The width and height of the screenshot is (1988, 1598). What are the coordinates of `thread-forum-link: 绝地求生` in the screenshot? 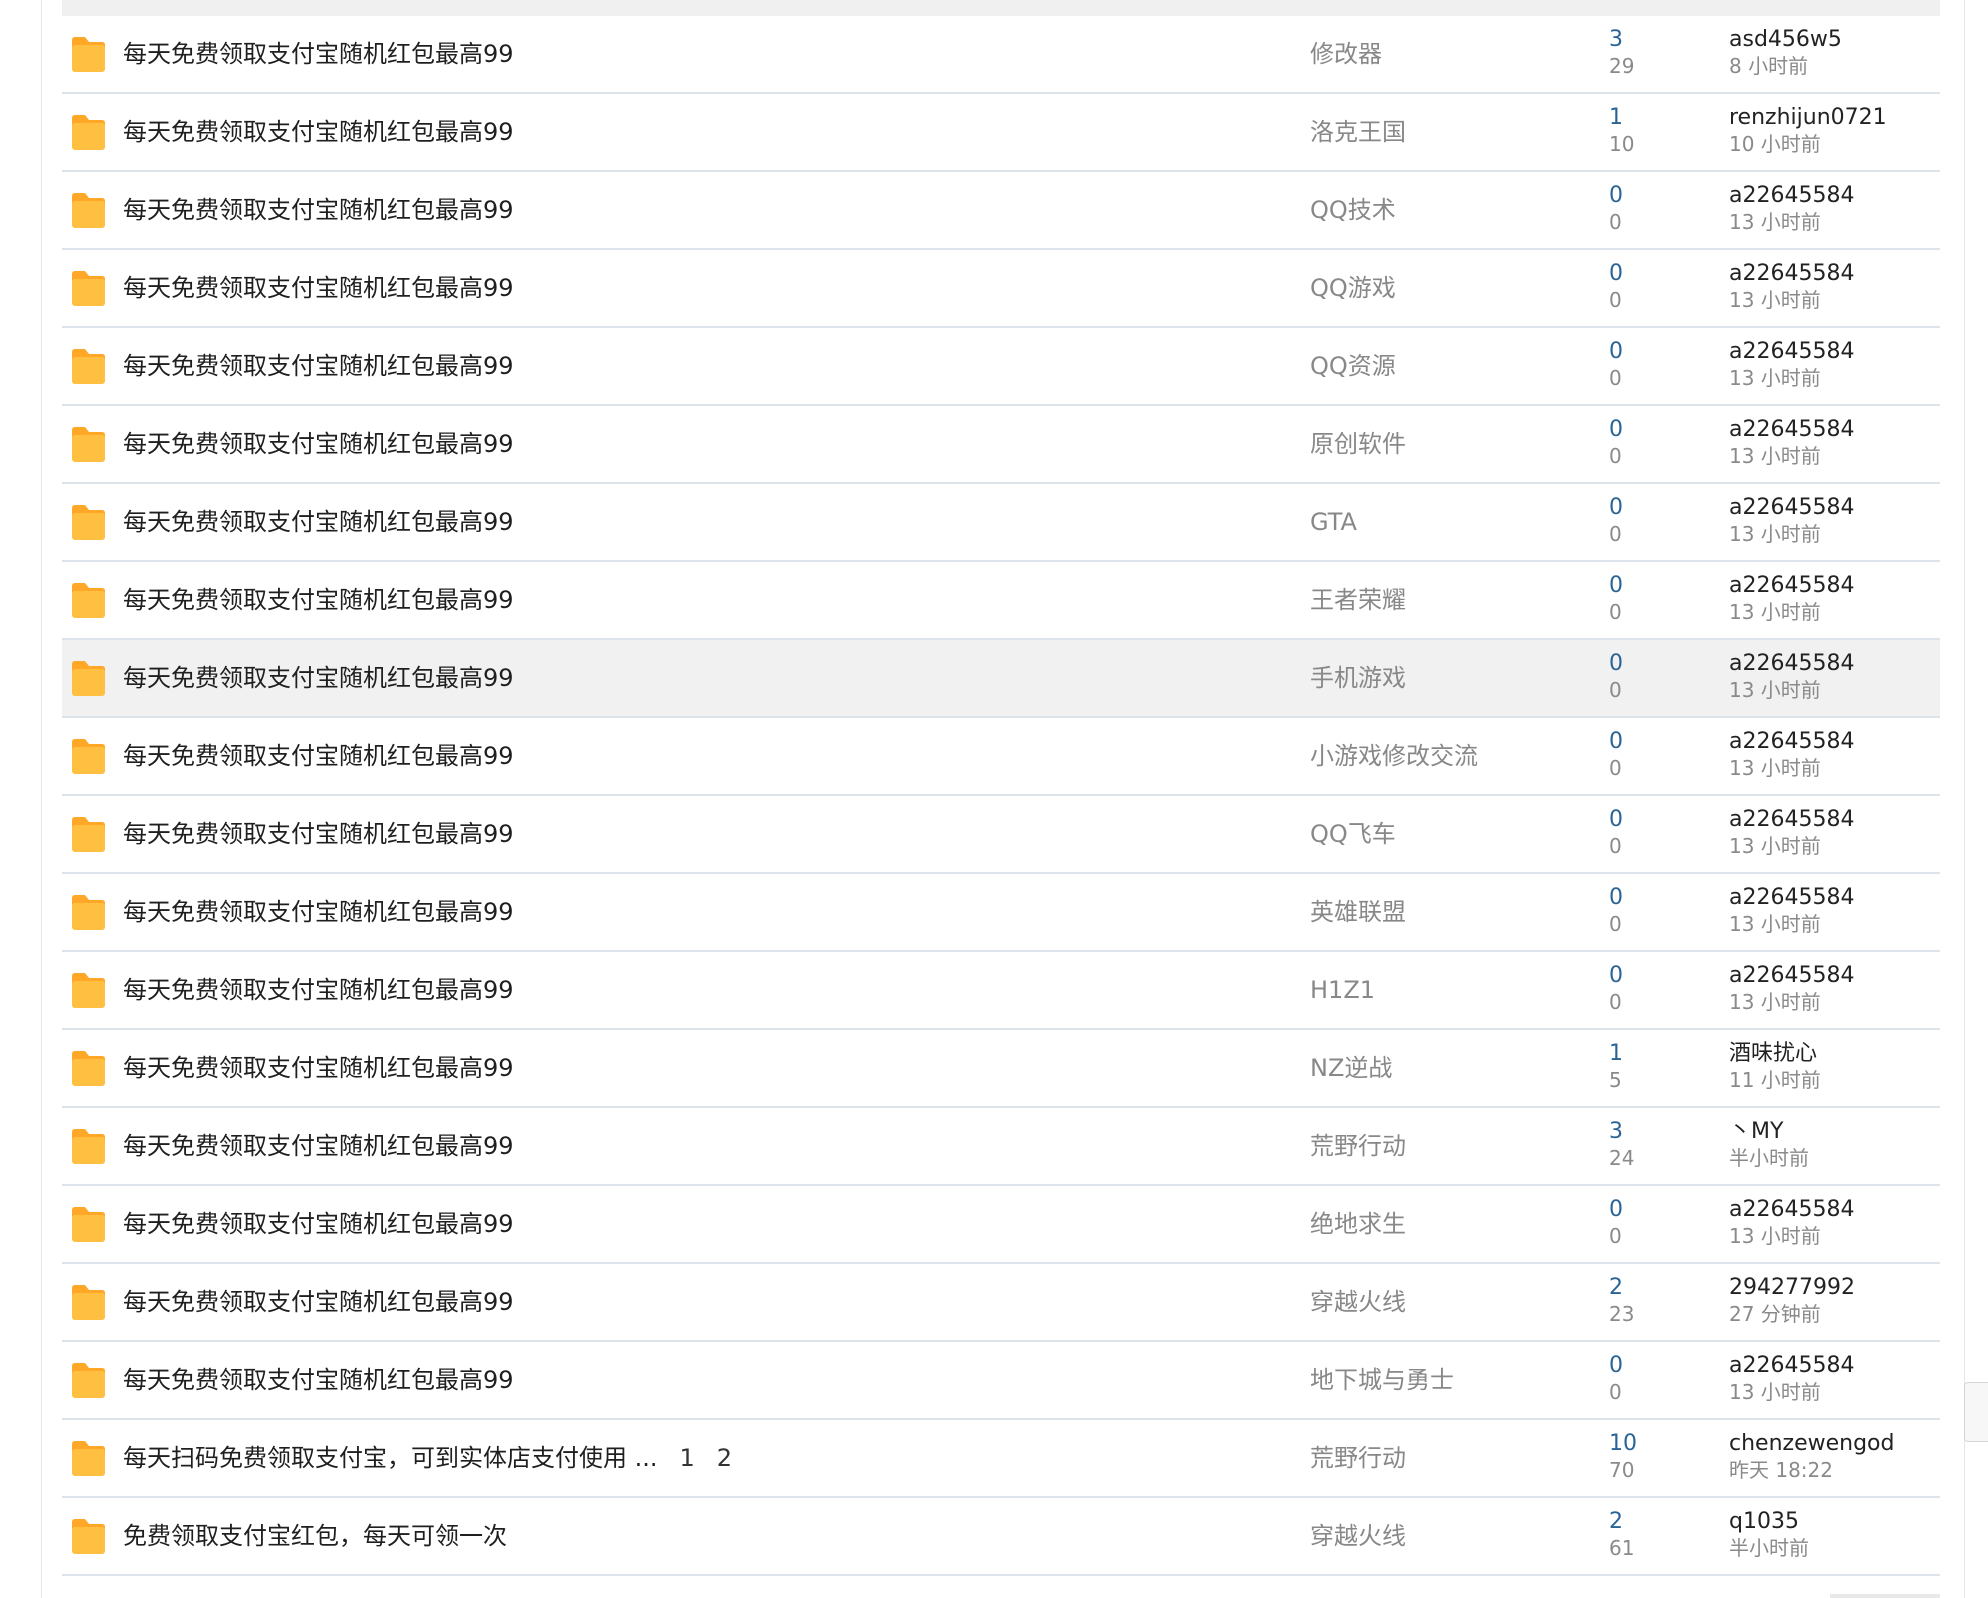 It's located at (1358, 1224).